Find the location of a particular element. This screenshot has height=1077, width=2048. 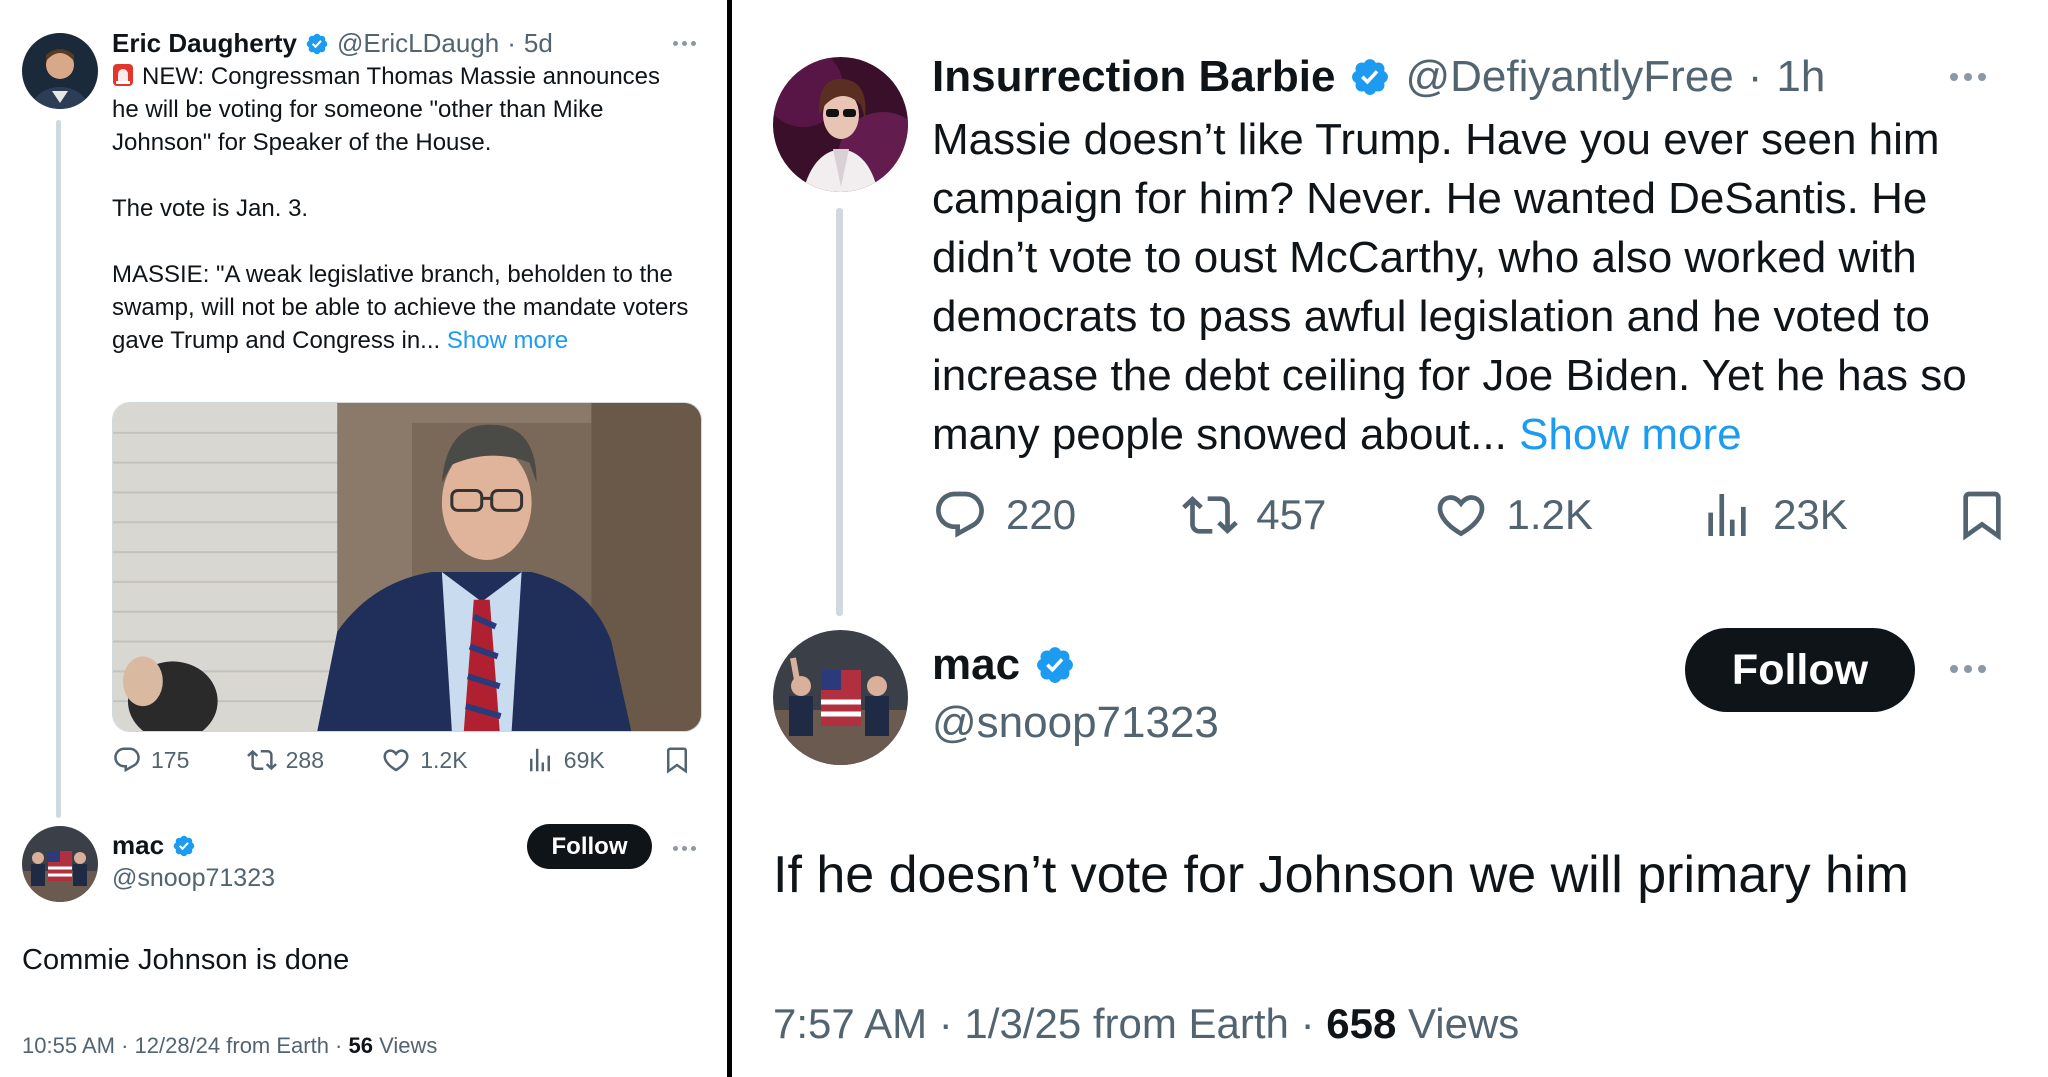

repost-count: 288 is located at coordinates (304, 759).